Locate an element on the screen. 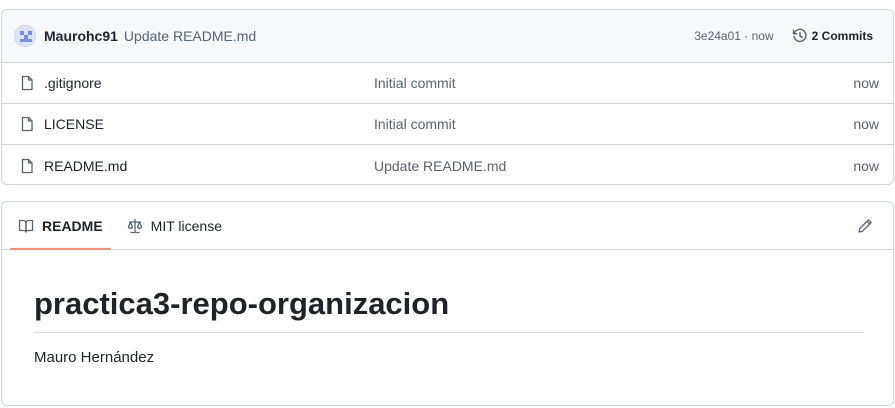 The width and height of the screenshot is (895, 408). readme-heading: practica3-repo-organizacion is located at coordinates (449, 309).